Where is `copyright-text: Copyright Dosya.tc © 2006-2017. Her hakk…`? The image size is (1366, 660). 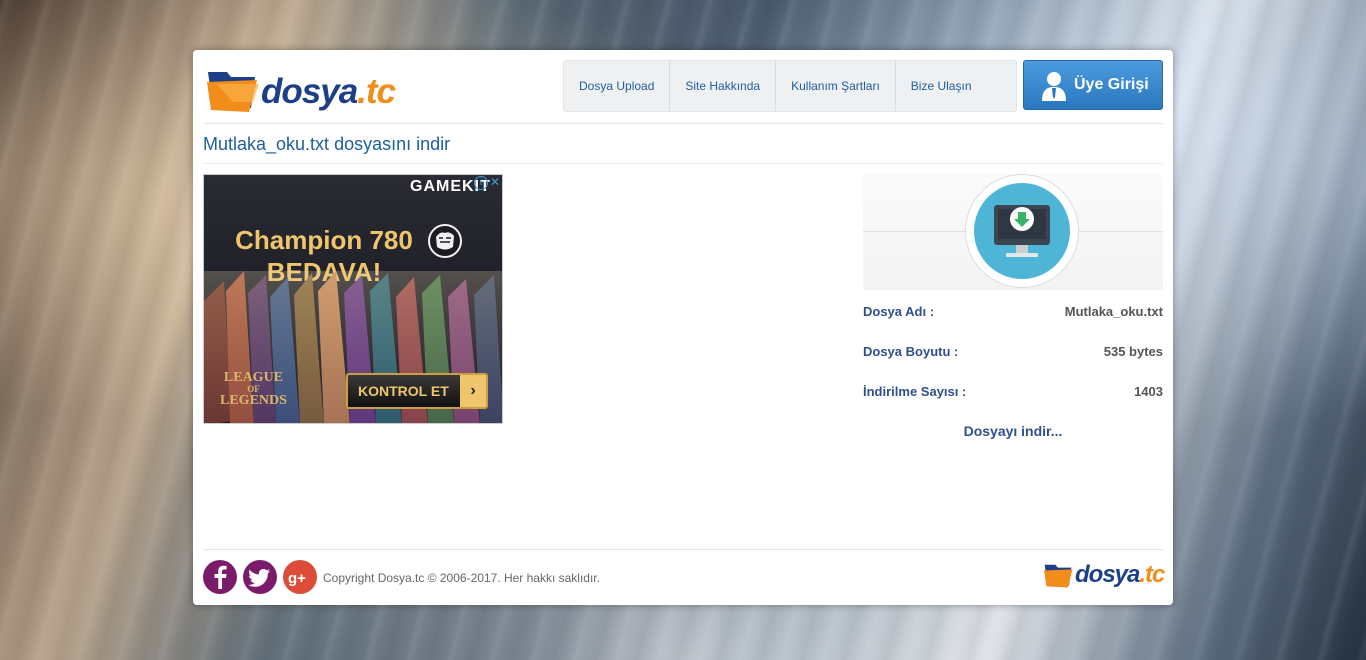 copyright-text: Copyright Dosya.tc © 2006-2017. Her hakk… is located at coordinates (461, 578).